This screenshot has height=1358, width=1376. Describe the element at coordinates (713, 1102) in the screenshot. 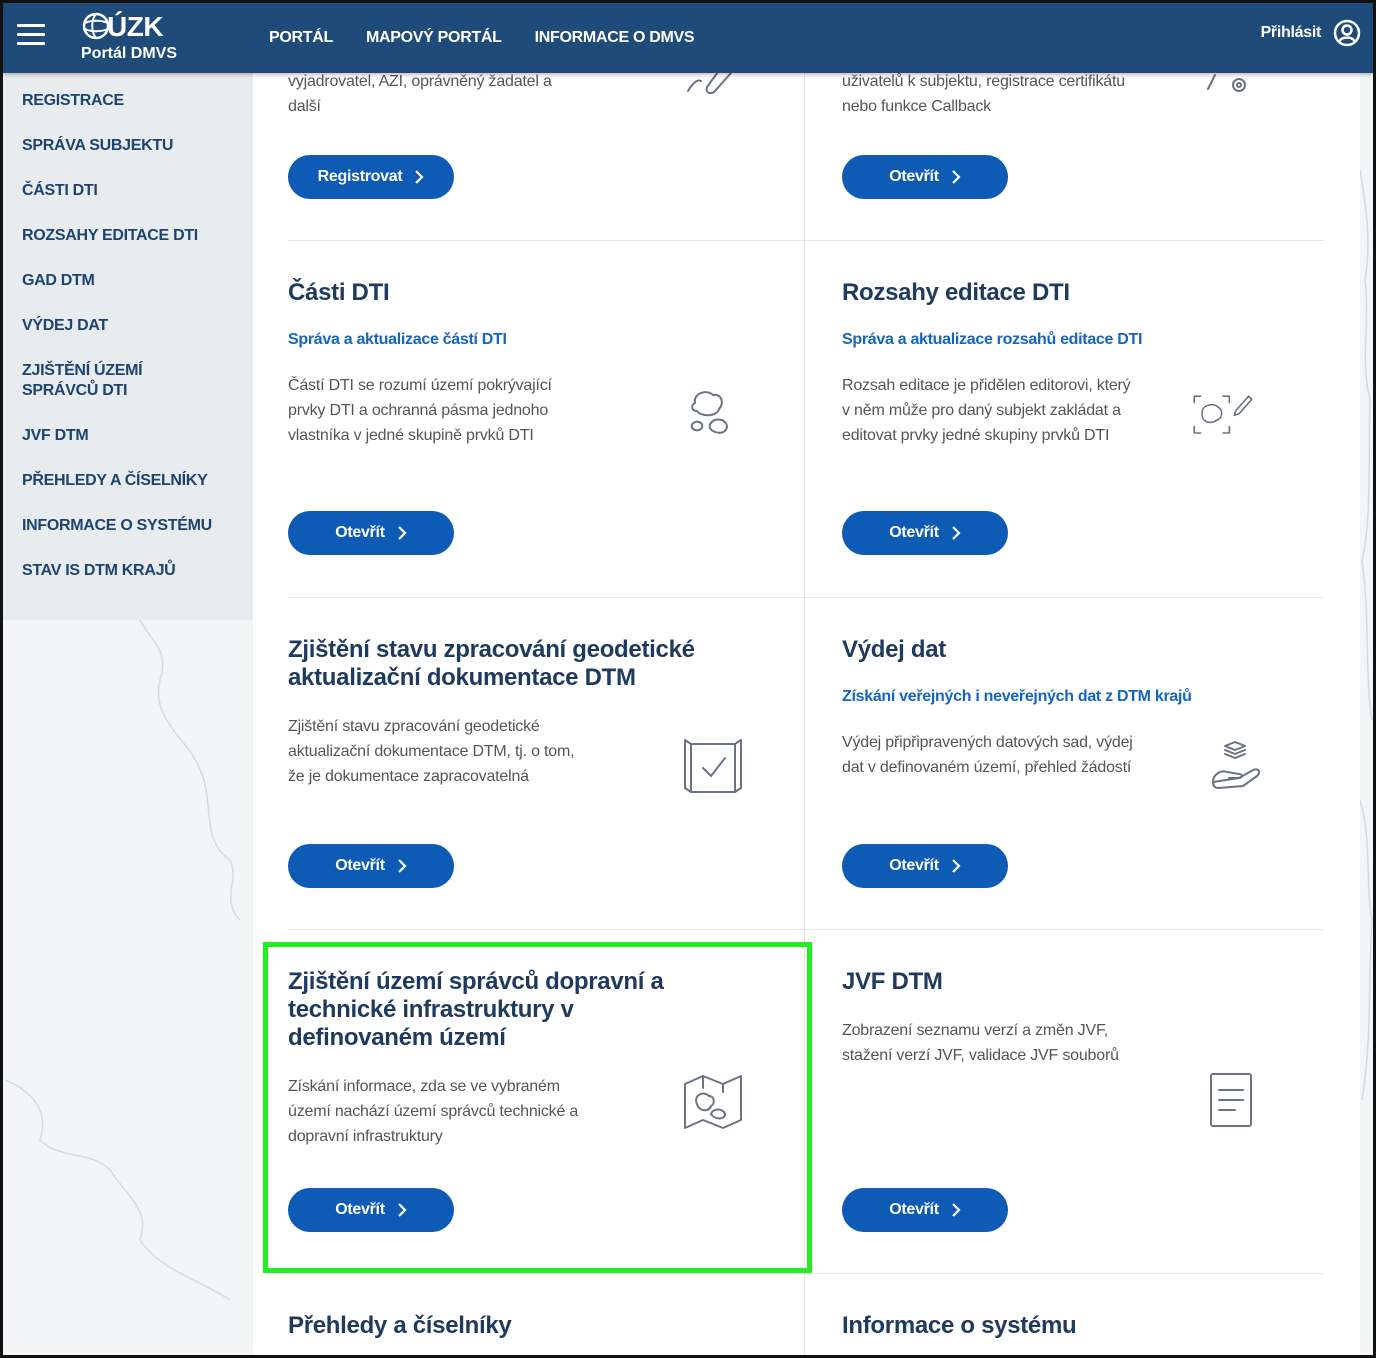

I see `territory-map-icon` at that location.